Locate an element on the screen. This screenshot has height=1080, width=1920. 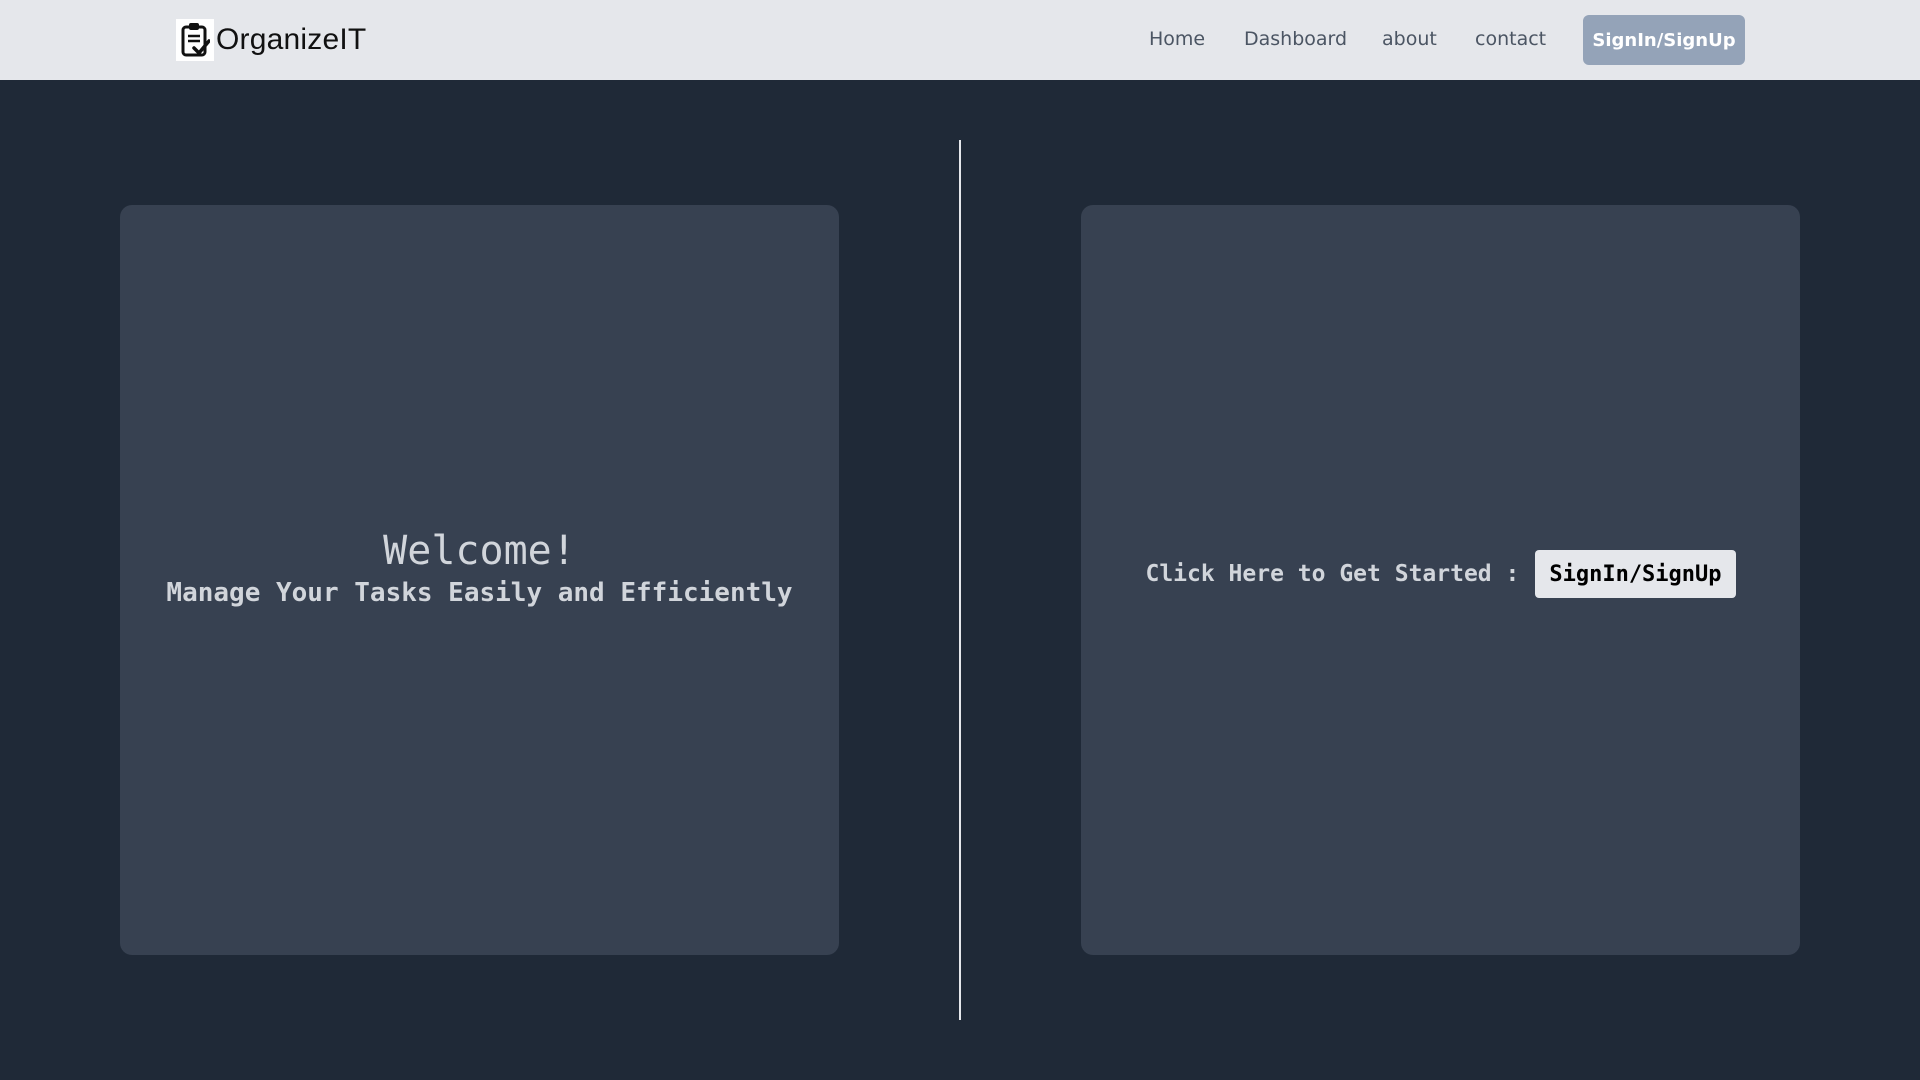
nav-link-contact: contact is located at coordinates (1510, 39).